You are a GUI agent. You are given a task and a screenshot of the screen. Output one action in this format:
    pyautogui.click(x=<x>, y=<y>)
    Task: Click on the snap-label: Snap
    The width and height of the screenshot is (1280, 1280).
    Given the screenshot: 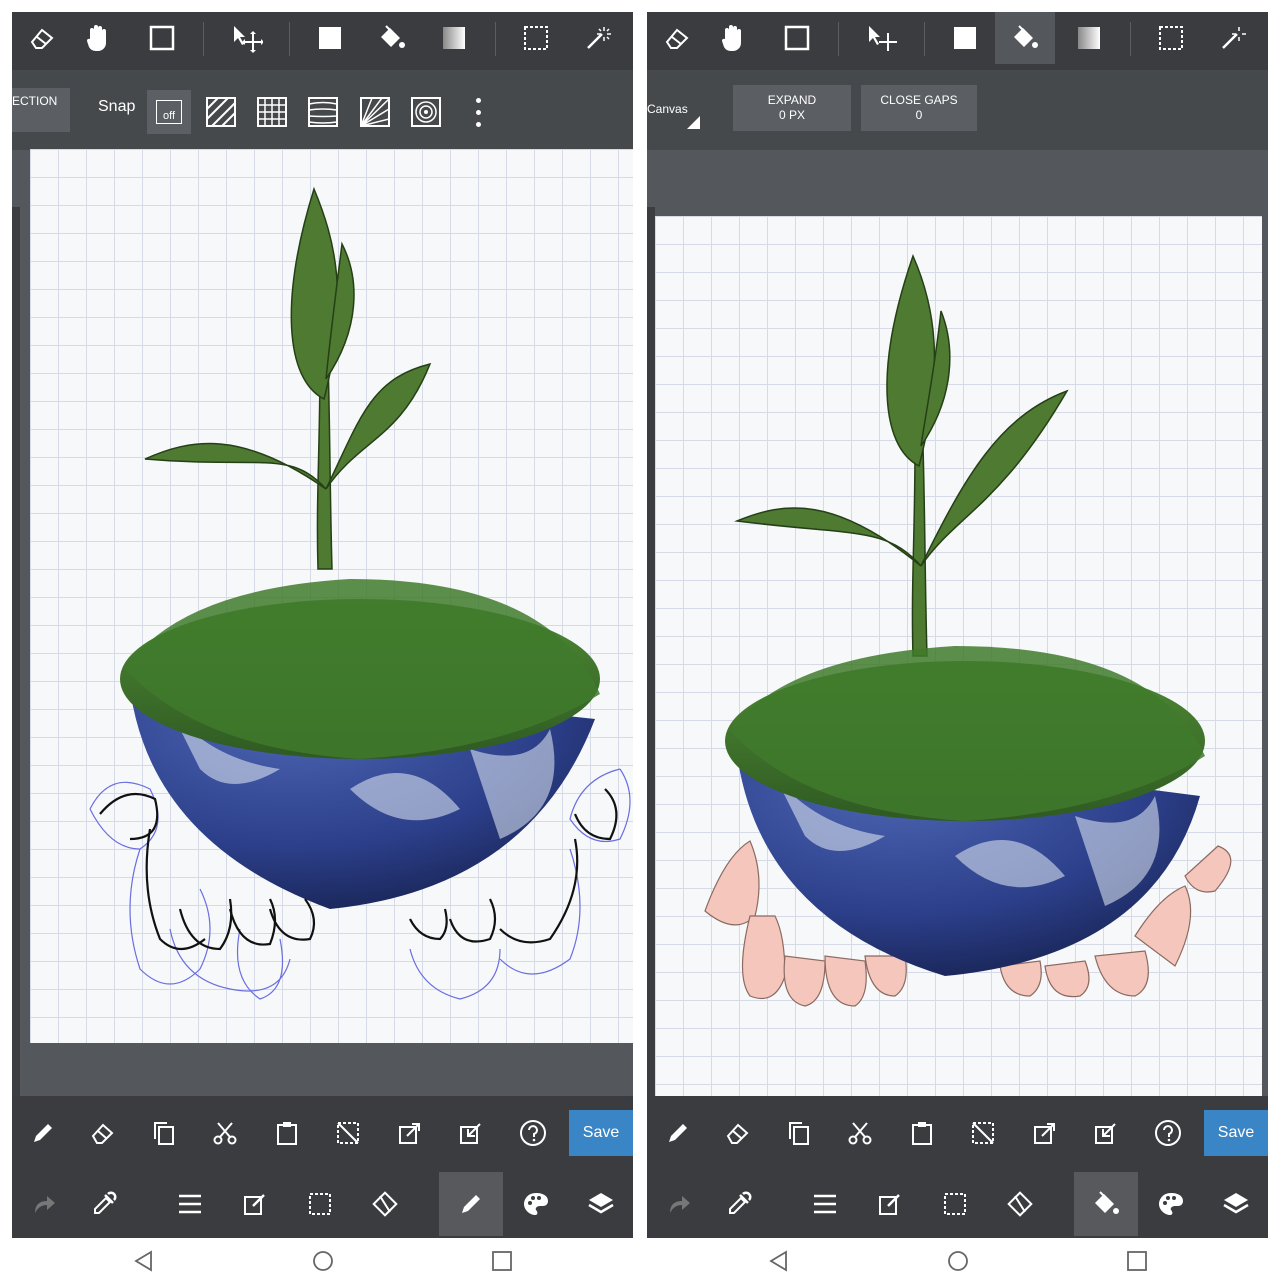 What is the action you would take?
    pyautogui.click(x=117, y=106)
    